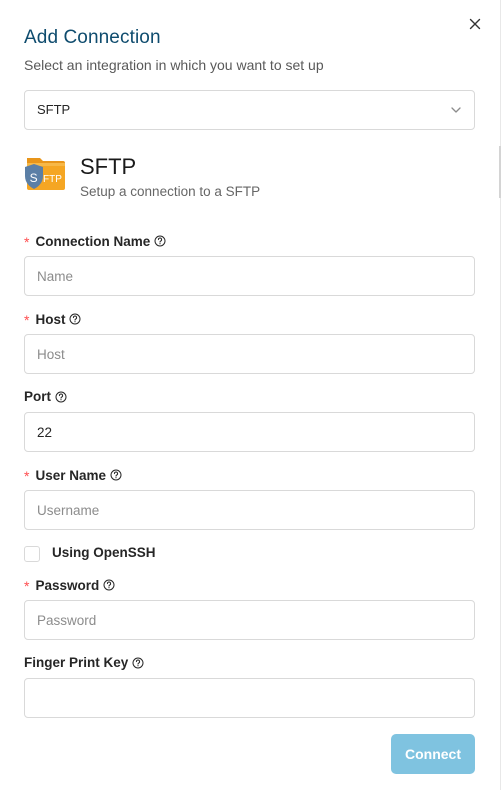 Image resolution: width=501 pixels, height=790 pixels. I want to click on port-label-text: Port, so click(37, 396).